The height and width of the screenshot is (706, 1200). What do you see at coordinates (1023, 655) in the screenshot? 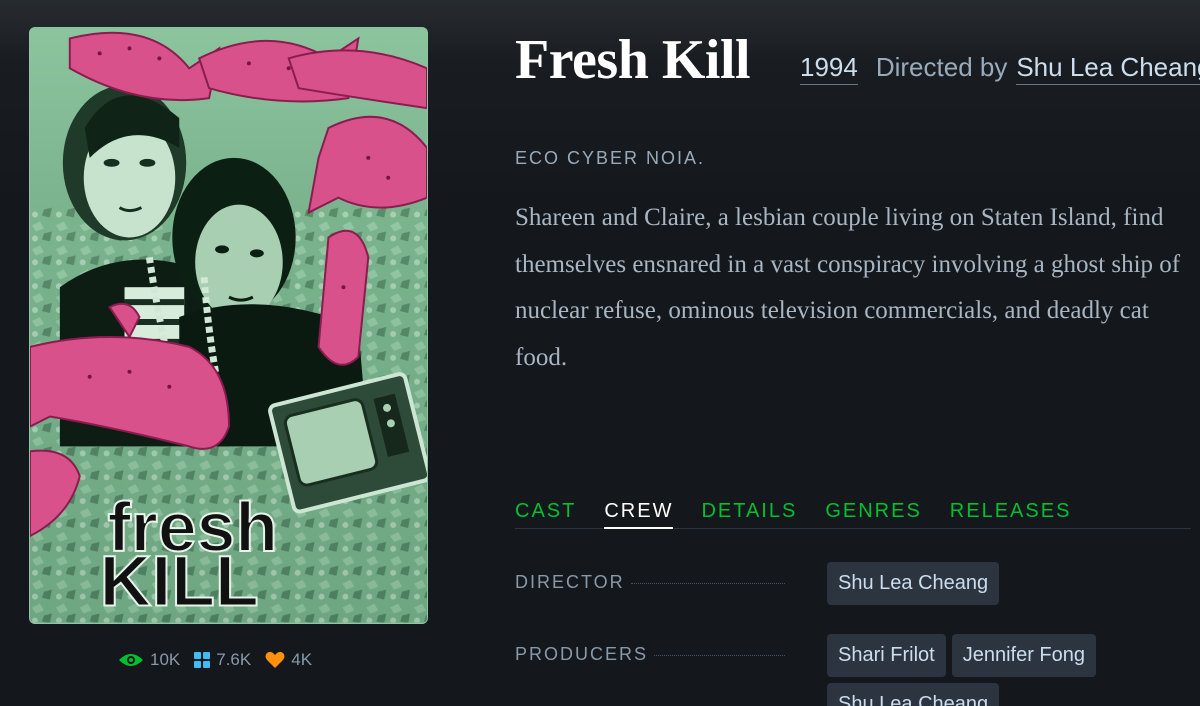
I see `person-chip: Jennifer Fong` at bounding box center [1023, 655].